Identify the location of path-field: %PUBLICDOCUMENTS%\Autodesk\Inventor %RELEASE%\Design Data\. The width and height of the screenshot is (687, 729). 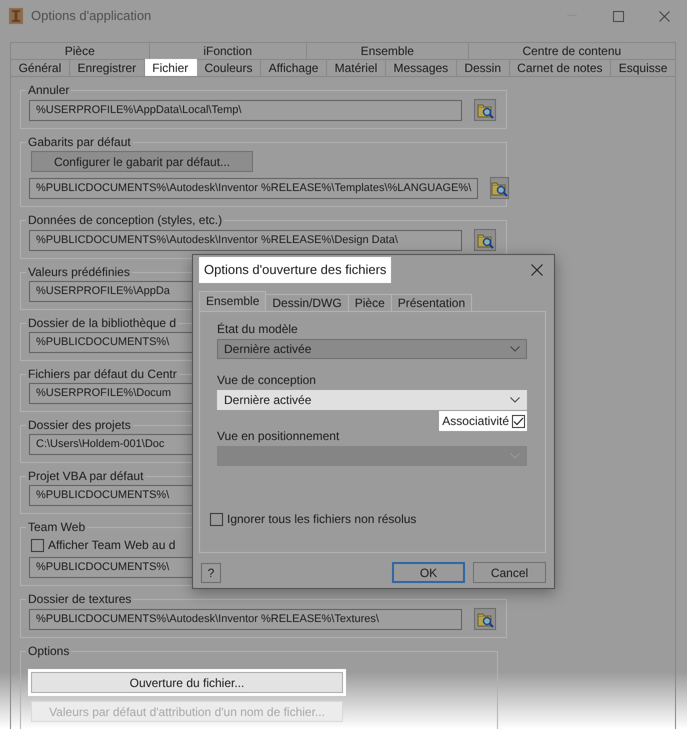
(245, 240).